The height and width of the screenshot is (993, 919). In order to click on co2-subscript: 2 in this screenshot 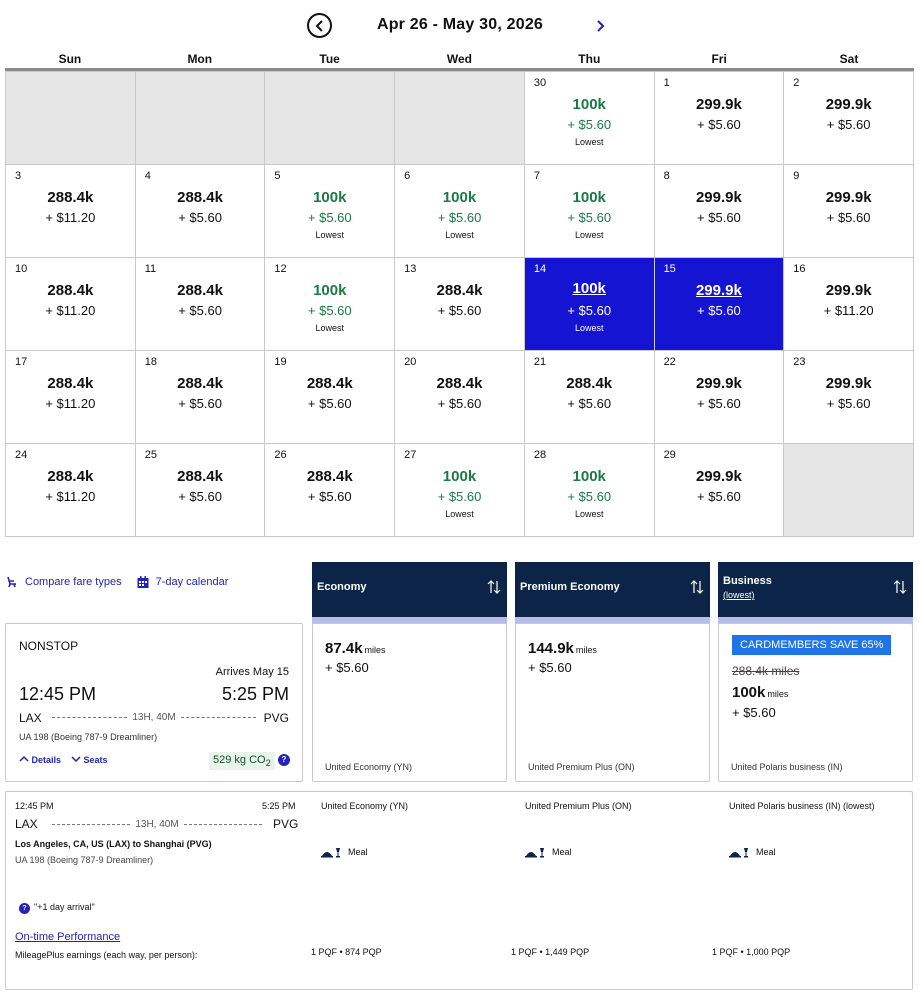, I will do `click(268, 763)`.